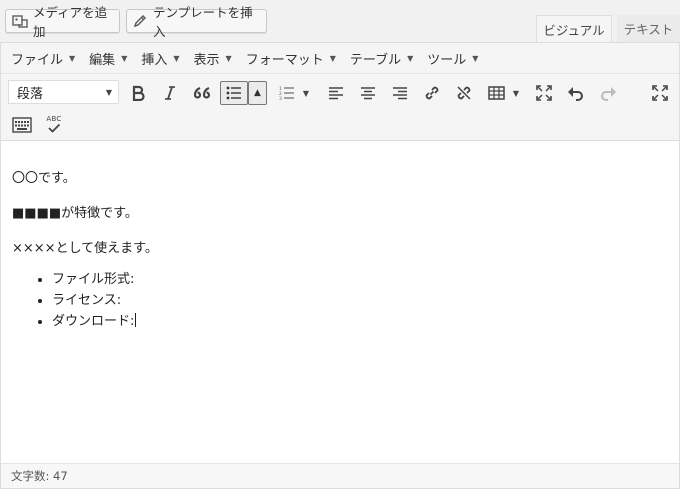 This screenshot has width=680, height=489. I want to click on insert-template-label: テンプレートを挿入, so click(202, 22).